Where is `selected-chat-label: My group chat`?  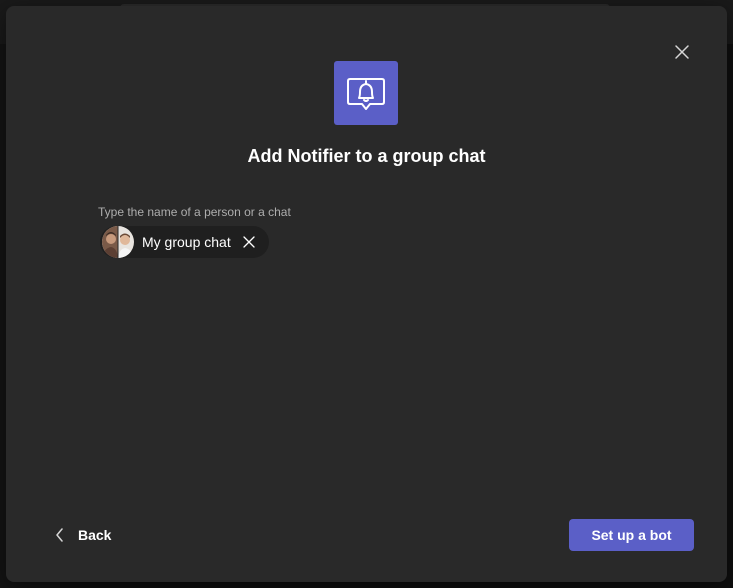
selected-chat-label: My group chat is located at coordinates (186, 242).